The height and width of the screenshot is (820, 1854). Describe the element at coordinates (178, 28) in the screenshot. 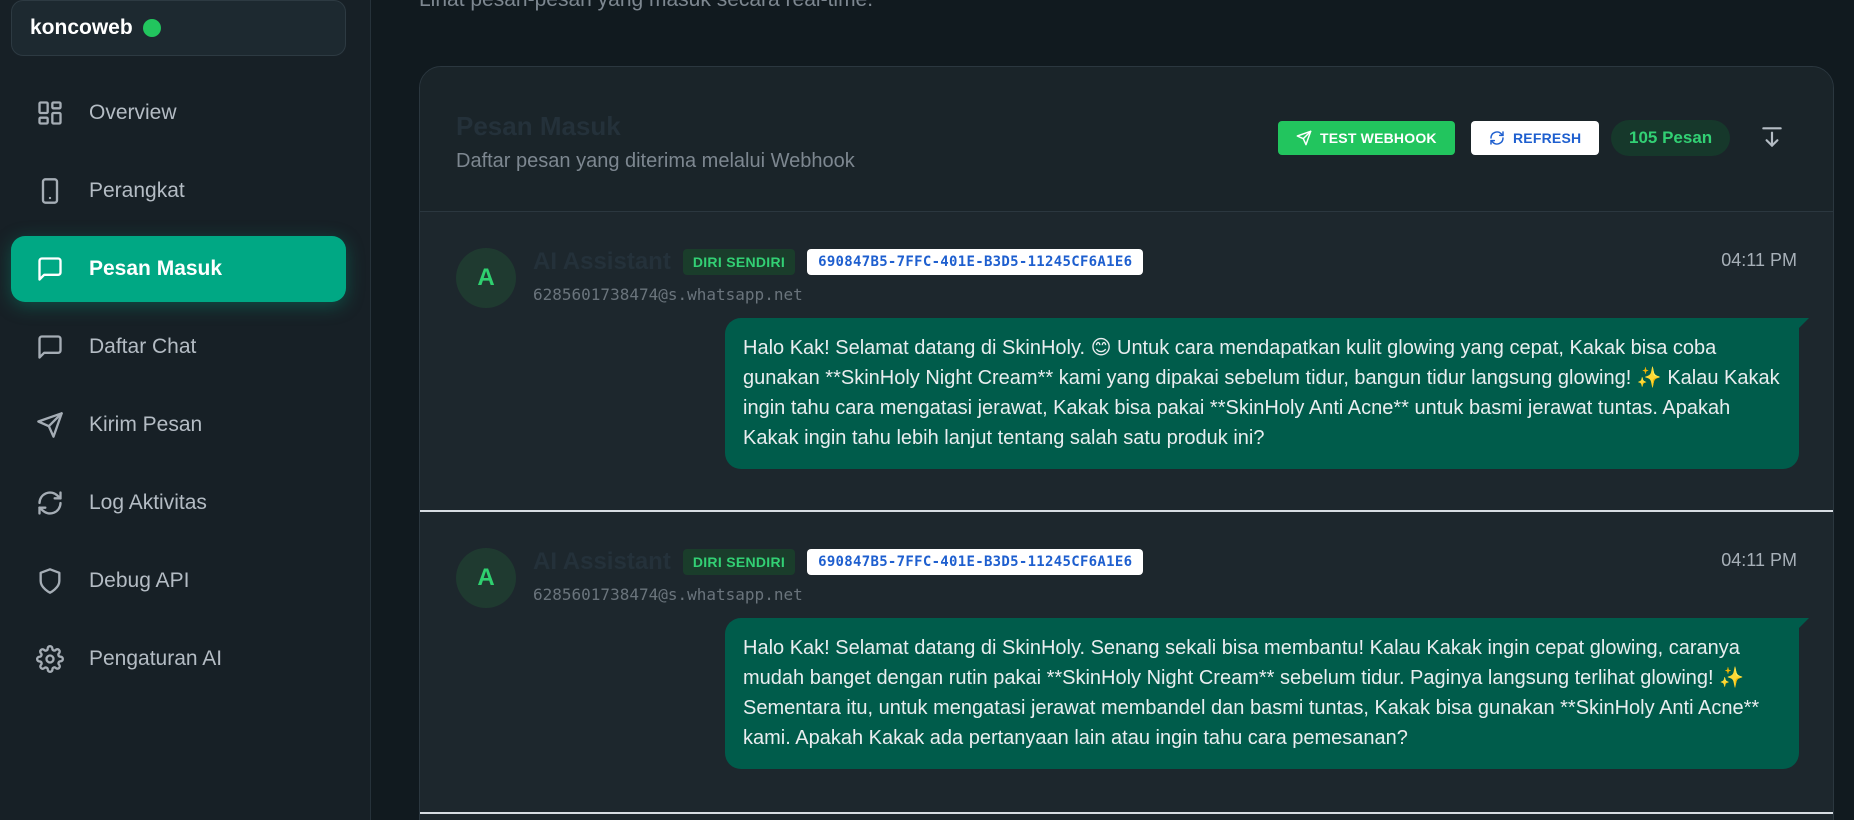

I see `workspace-selector: koncoweb` at that location.